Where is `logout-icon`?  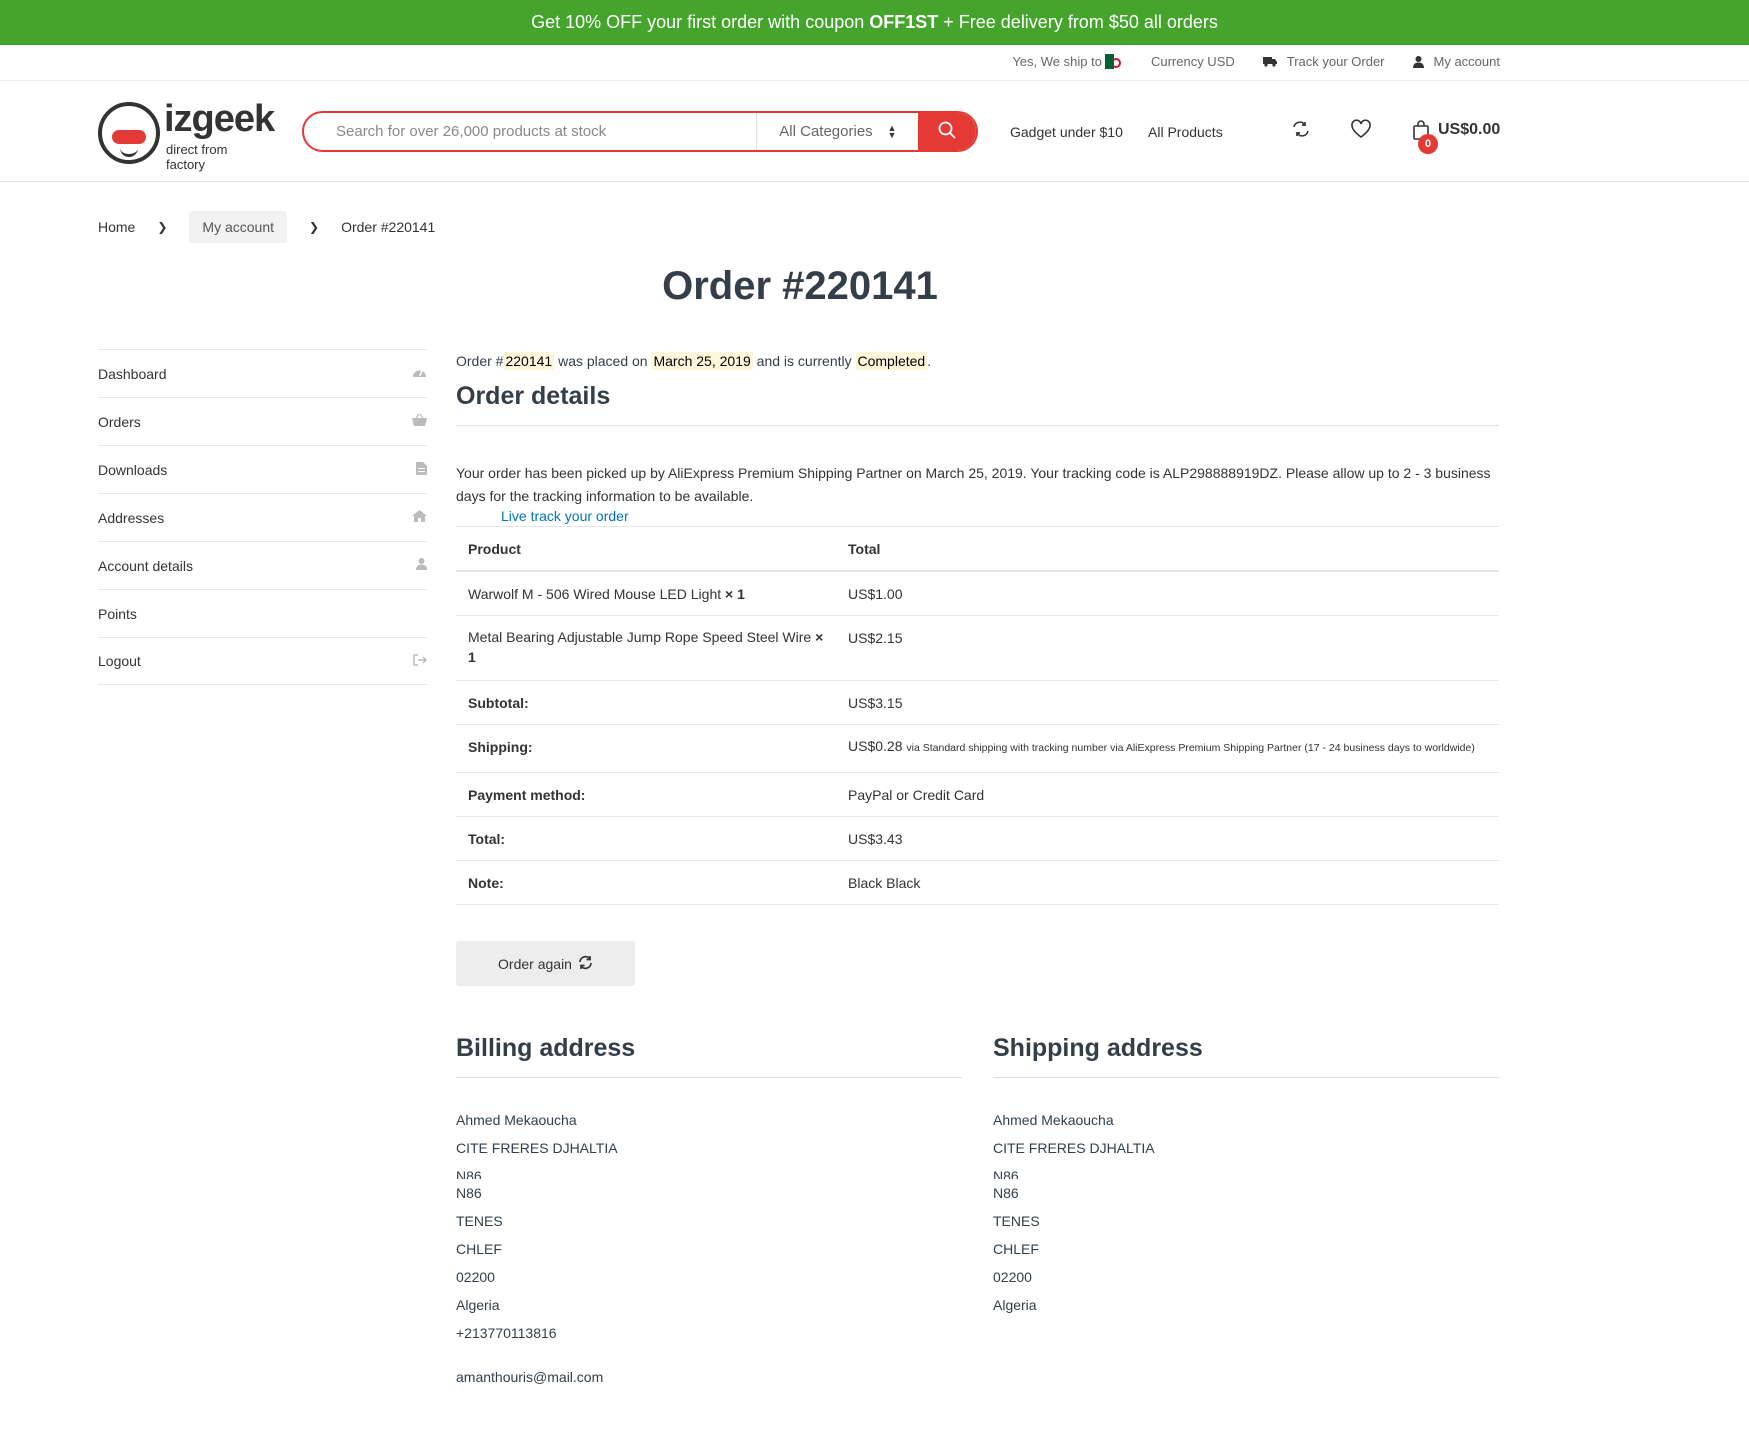
logout-icon is located at coordinates (420, 661).